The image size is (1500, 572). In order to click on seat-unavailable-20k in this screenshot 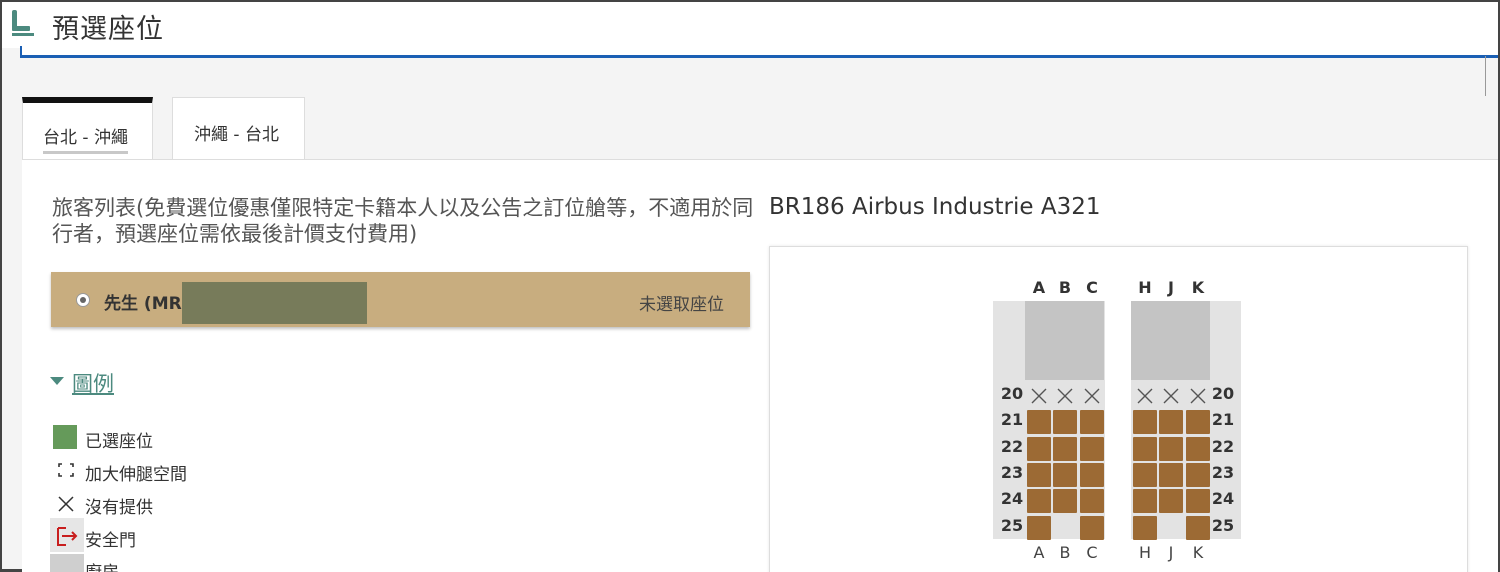, I will do `click(1198, 396)`.